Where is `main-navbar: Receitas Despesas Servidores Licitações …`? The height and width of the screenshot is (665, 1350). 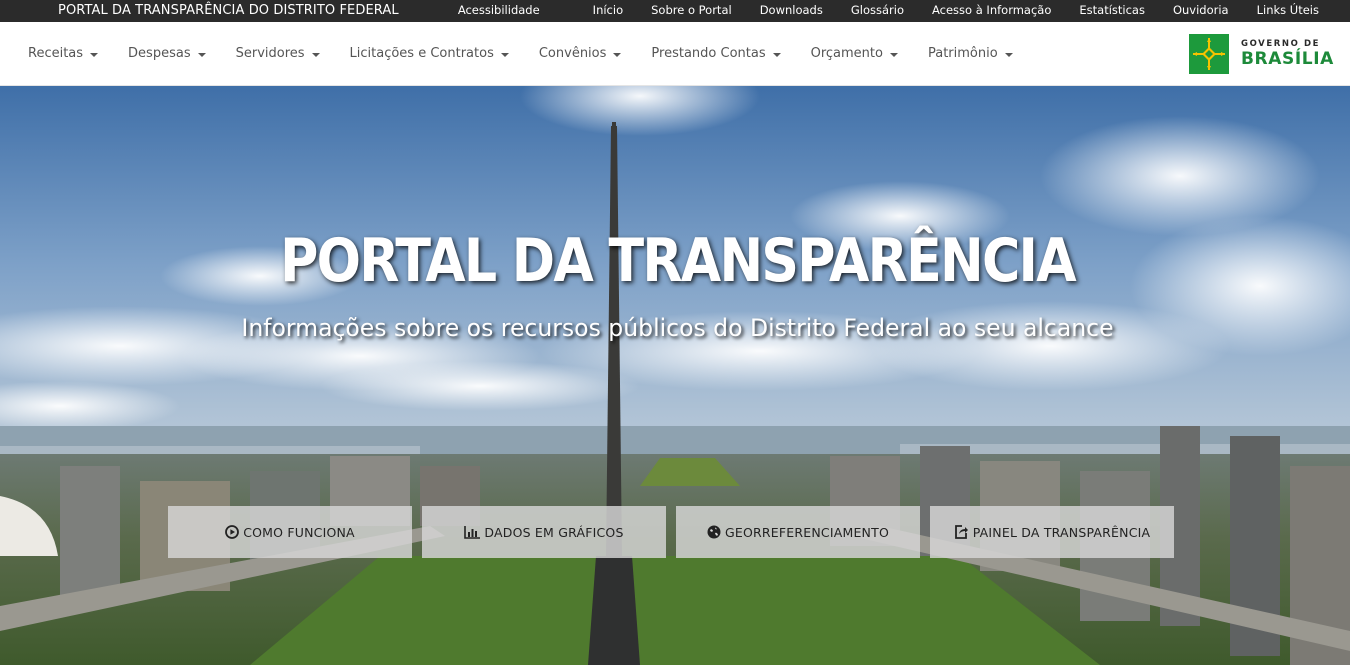 main-navbar: Receitas Despesas Servidores Licitações … is located at coordinates (675, 54).